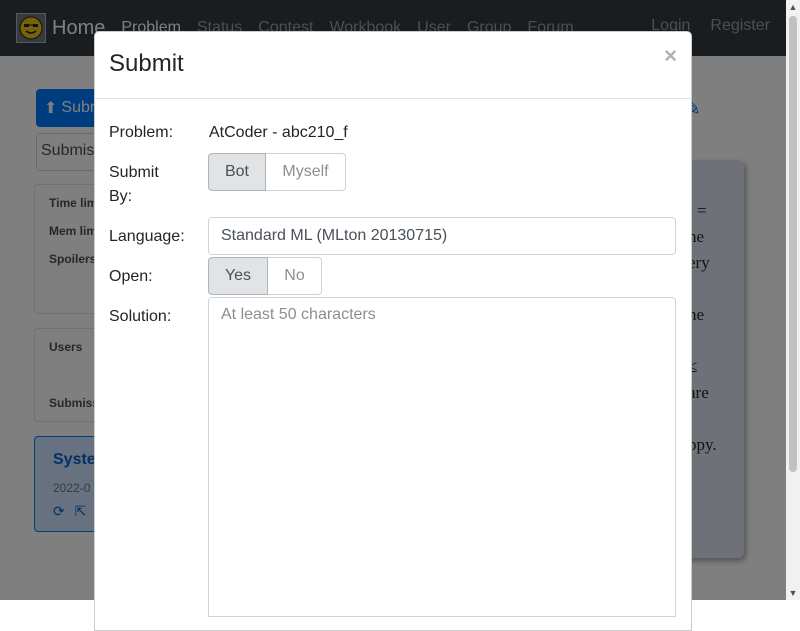 Image resolution: width=800 pixels, height=631 pixels. Describe the element at coordinates (793, 593) in the screenshot. I see `scroll-down-arrow-icon: ▼` at that location.